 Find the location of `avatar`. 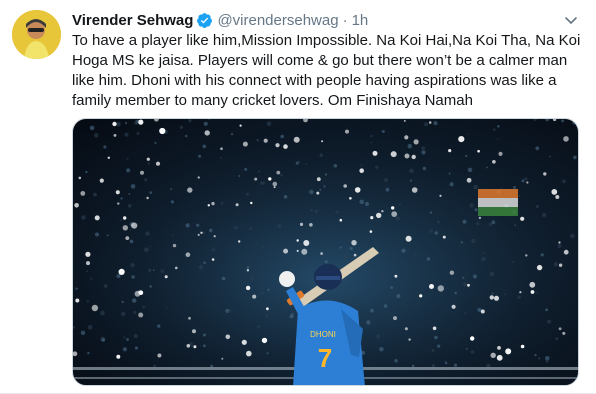

avatar is located at coordinates (36, 34).